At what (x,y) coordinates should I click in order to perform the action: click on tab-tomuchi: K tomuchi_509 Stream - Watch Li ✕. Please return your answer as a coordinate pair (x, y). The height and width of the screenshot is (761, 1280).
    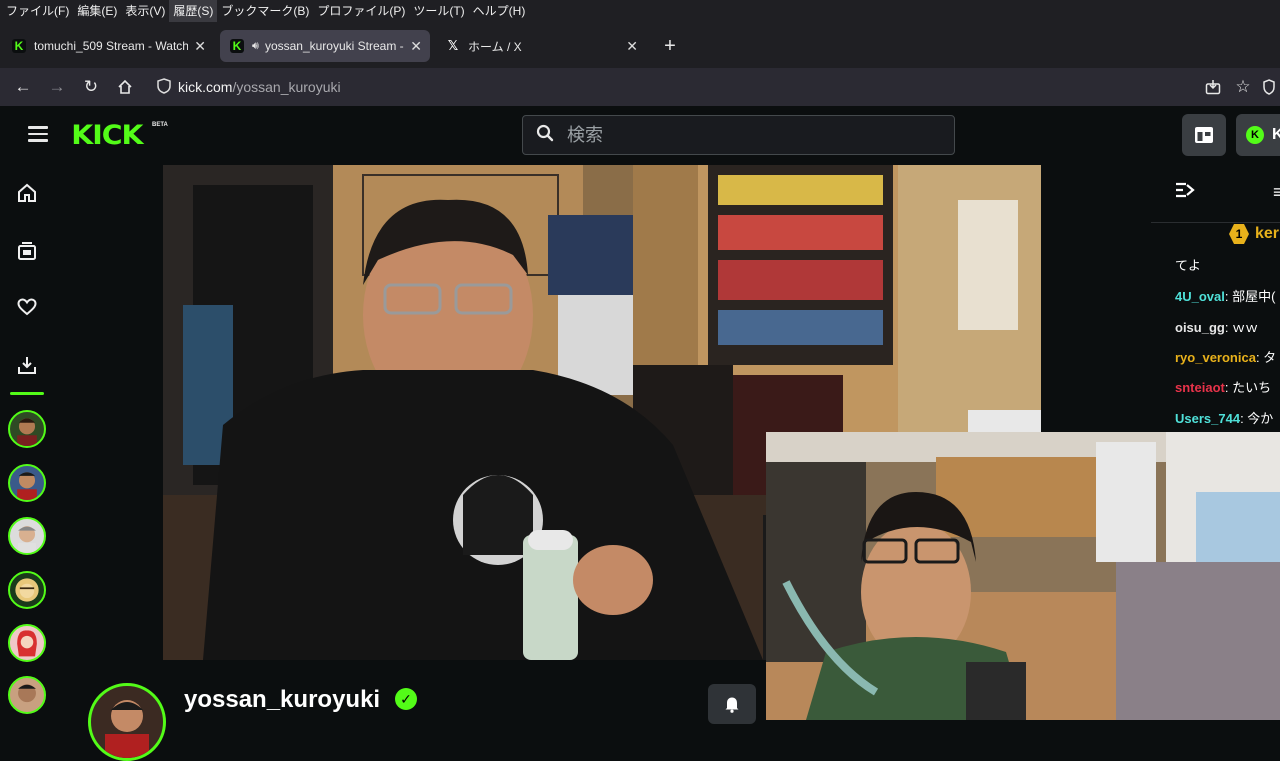
    Looking at the image, I should click on (108, 46).